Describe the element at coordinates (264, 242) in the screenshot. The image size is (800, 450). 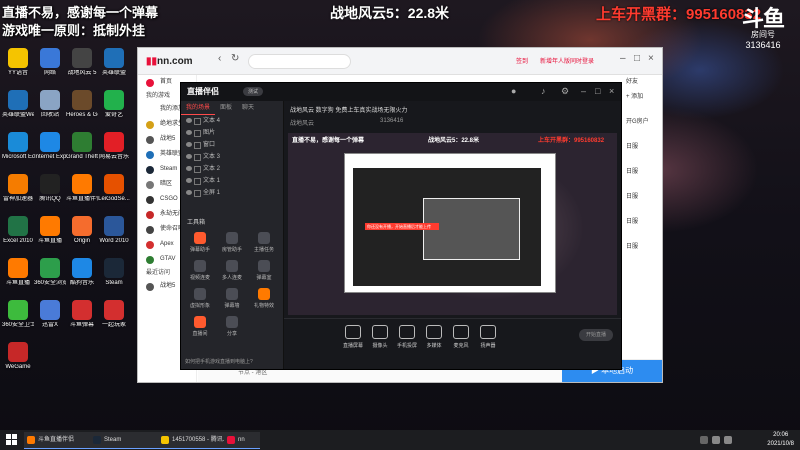
I see `tool-button: 主播任务` at that location.